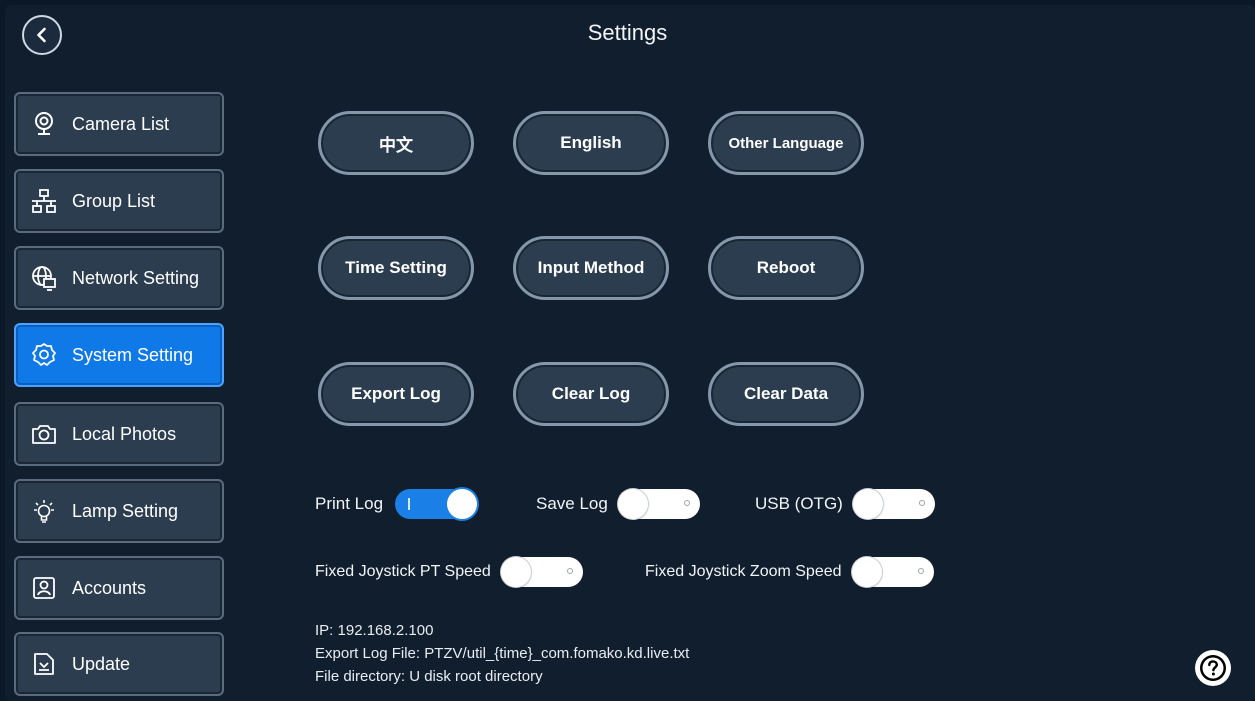 The width and height of the screenshot is (1255, 701). I want to click on usb-otg-toggle, so click(893, 504).